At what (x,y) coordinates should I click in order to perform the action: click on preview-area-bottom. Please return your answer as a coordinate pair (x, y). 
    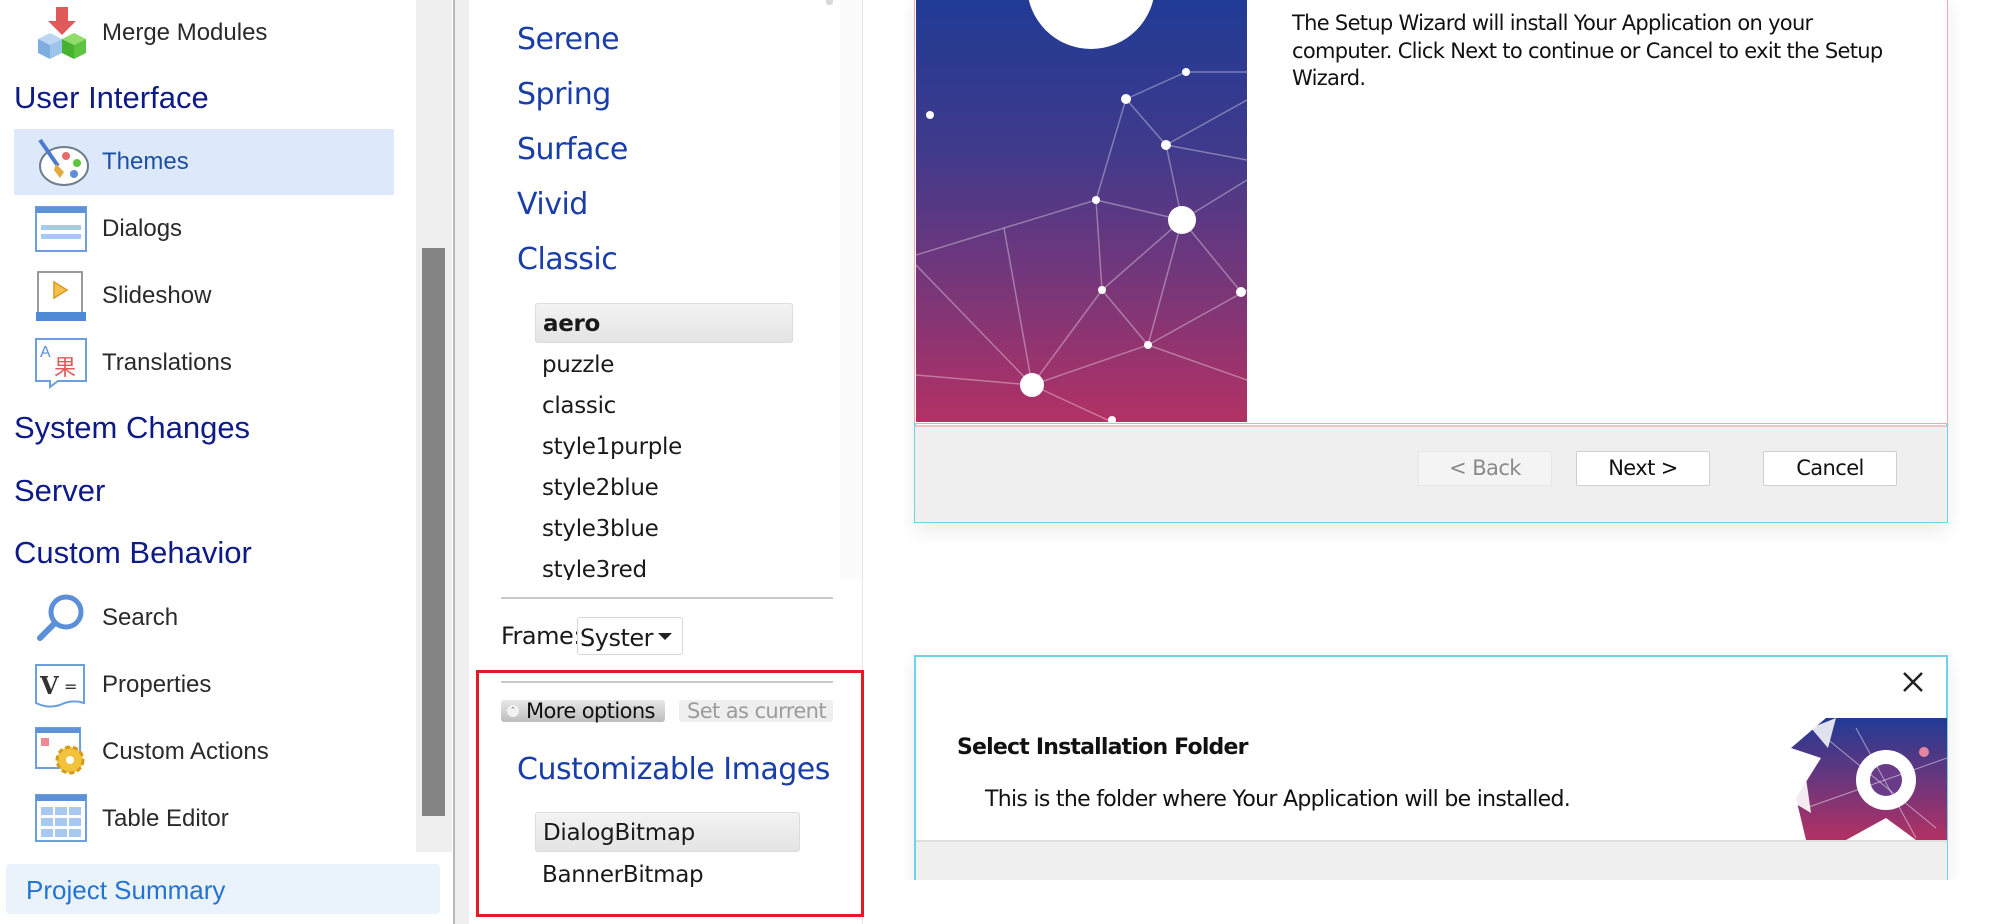
    Looking at the image, I should click on (1434, 902).